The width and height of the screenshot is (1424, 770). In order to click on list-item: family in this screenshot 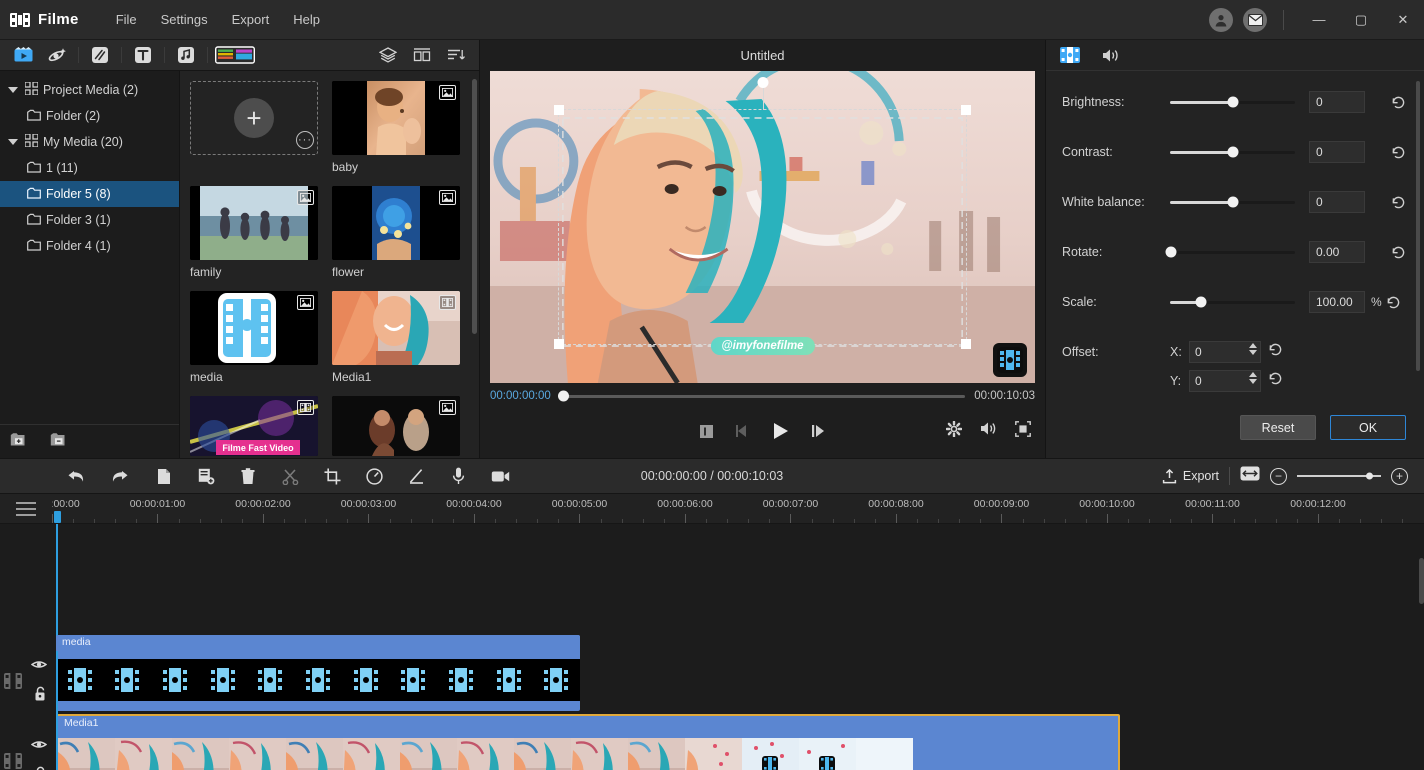, I will do `click(254, 232)`.